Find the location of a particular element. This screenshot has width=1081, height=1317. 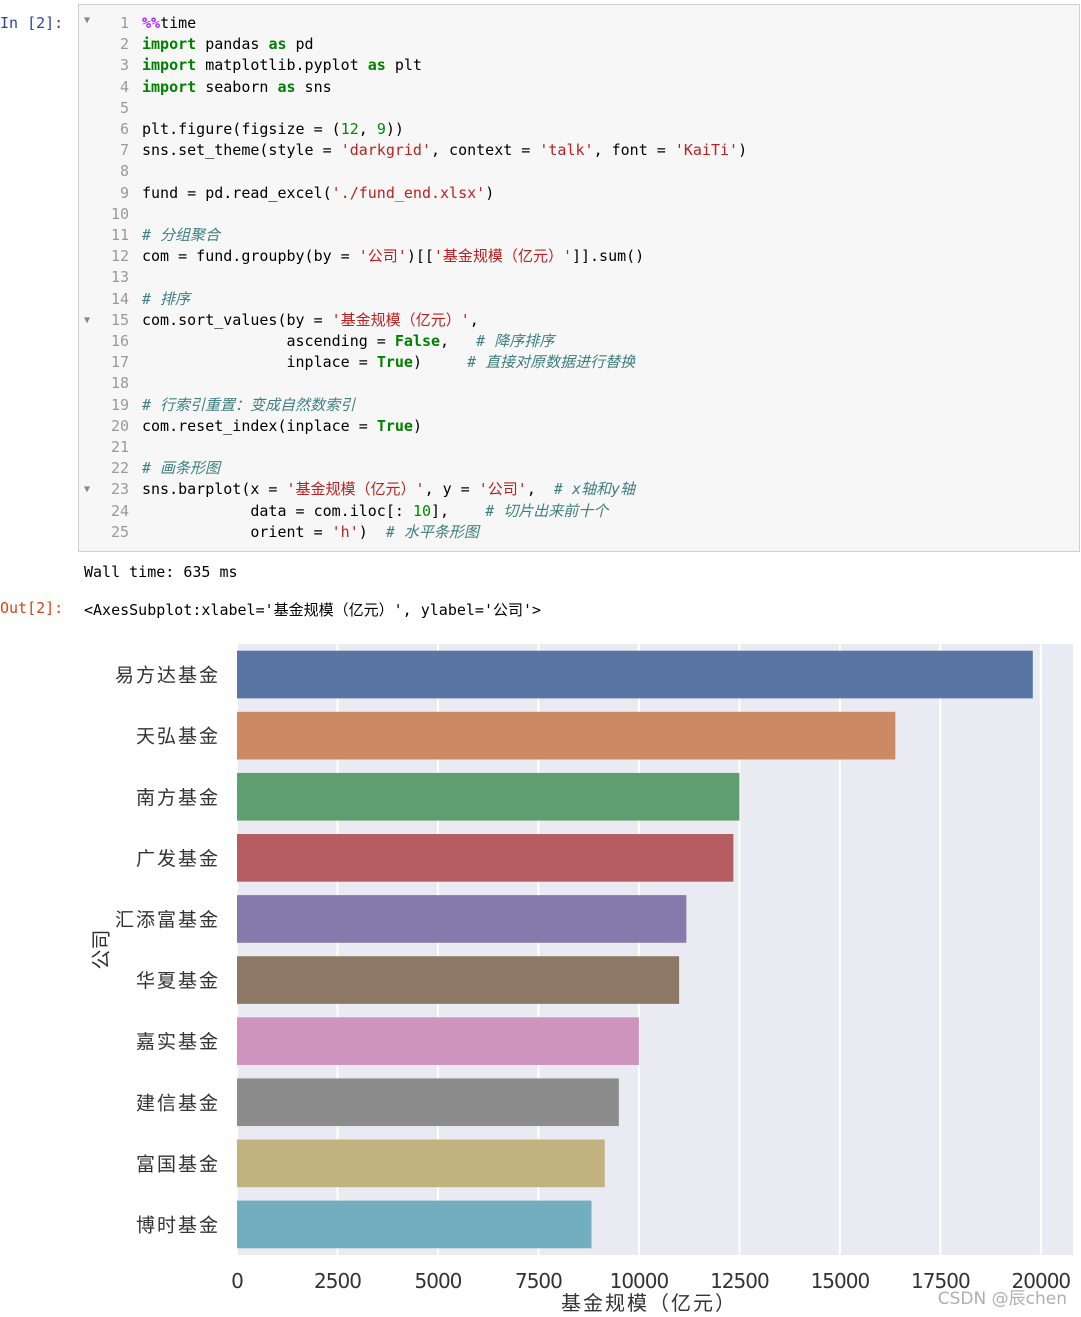

line-number: 25 is located at coordinates (119, 531).